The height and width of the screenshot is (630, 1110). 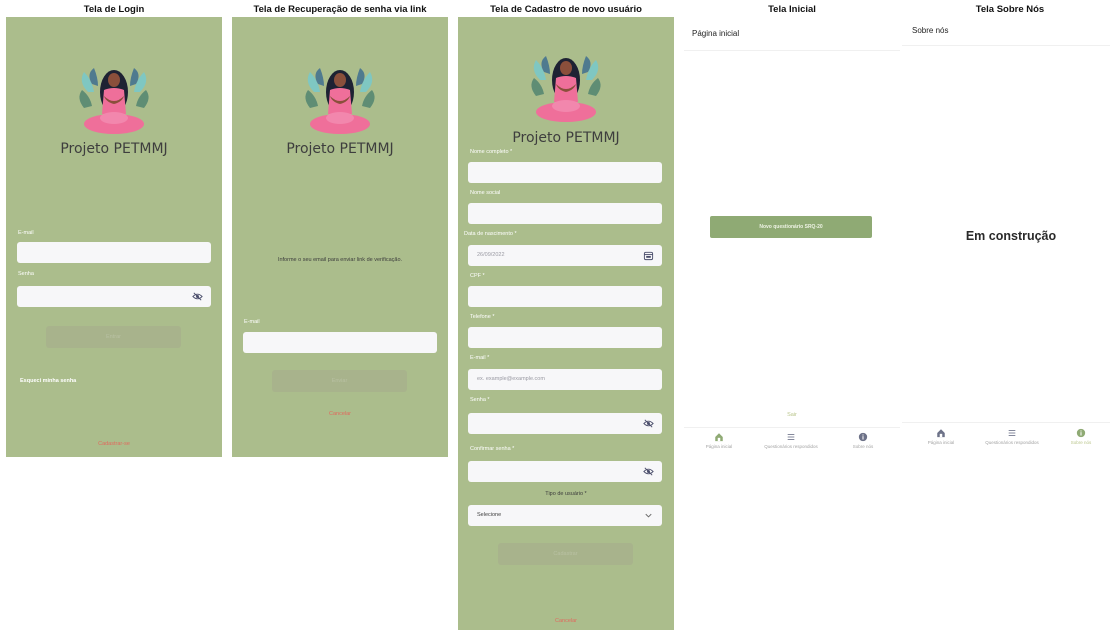 What do you see at coordinates (480, 358) in the screenshot?
I see `email-label: E-mail *` at bounding box center [480, 358].